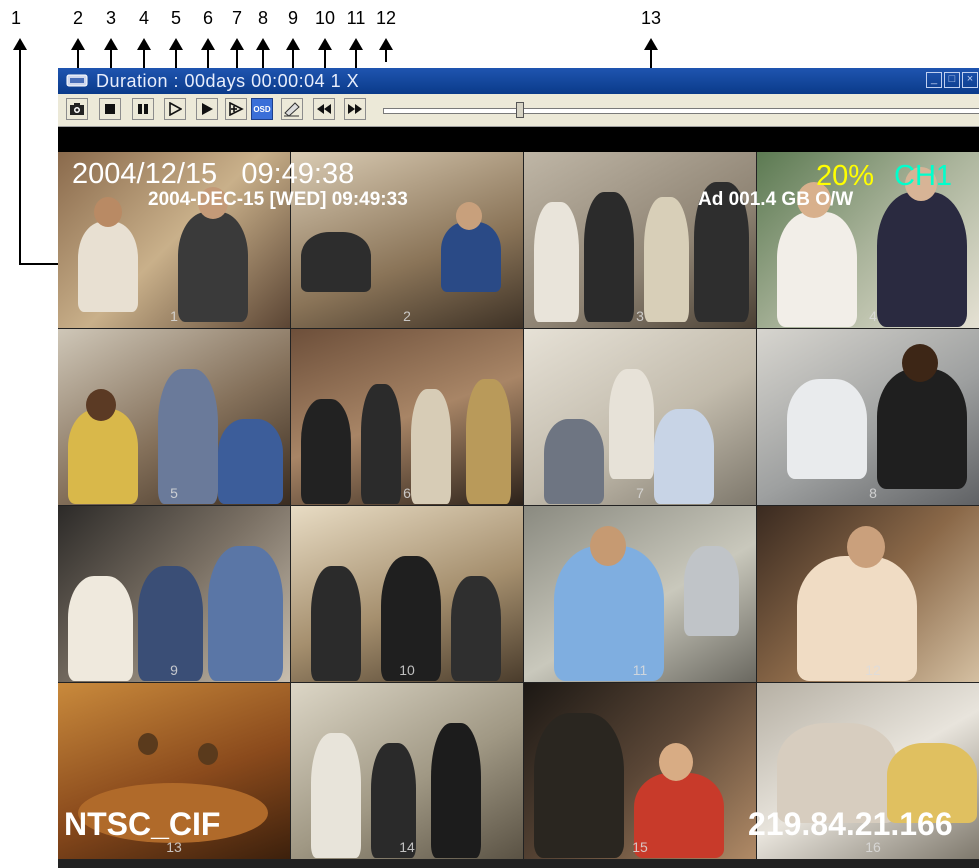 Image resolution: width=979 pixels, height=868 pixels. I want to click on callout-11: 11, so click(356, 18).